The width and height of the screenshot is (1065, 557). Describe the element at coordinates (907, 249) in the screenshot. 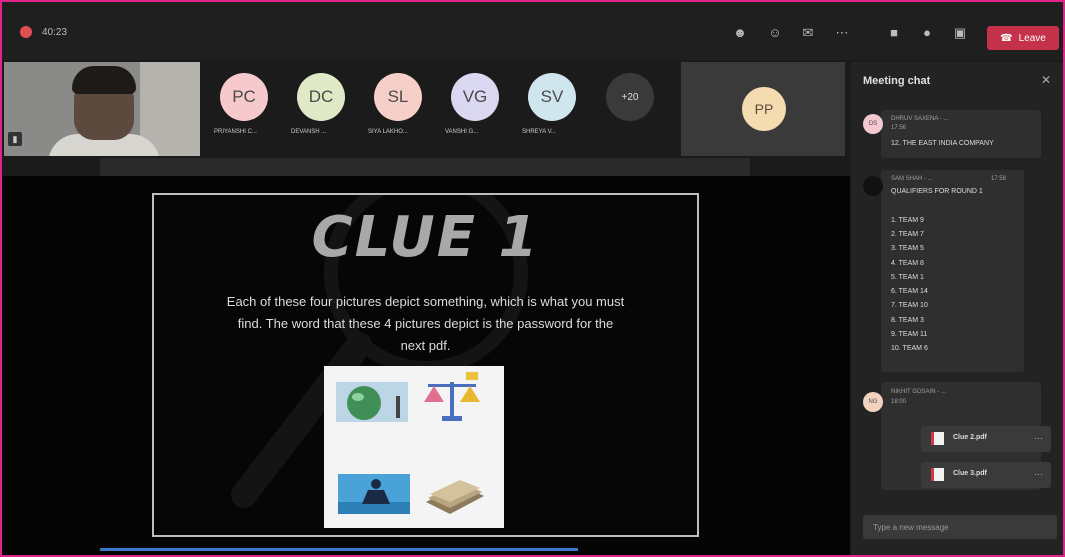

I see `message-line: 3. TEAM 5` at that location.